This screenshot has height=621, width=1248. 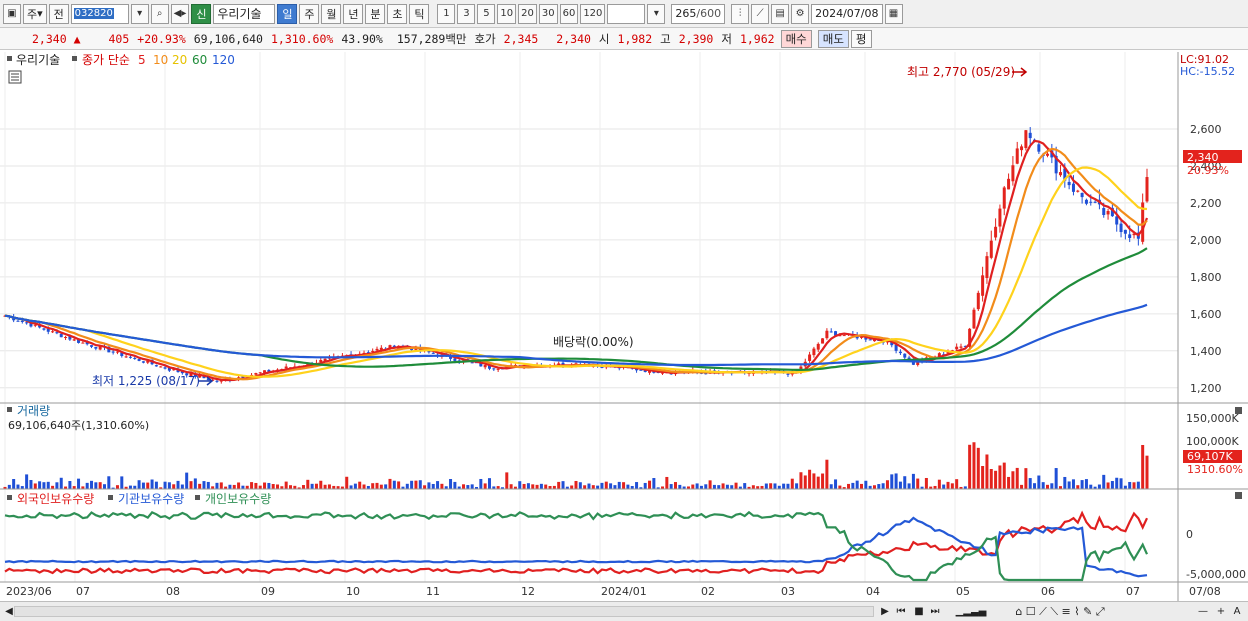 I want to click on zoom-slider-icon: ▁▂▃▄, so click(x=971, y=611).